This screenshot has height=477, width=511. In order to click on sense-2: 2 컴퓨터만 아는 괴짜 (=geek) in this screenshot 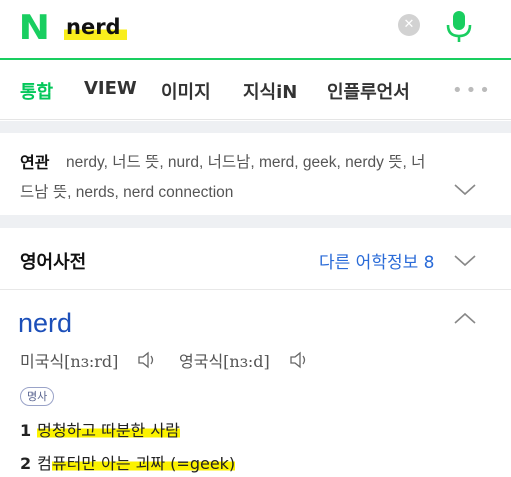, I will do `click(128, 462)`.